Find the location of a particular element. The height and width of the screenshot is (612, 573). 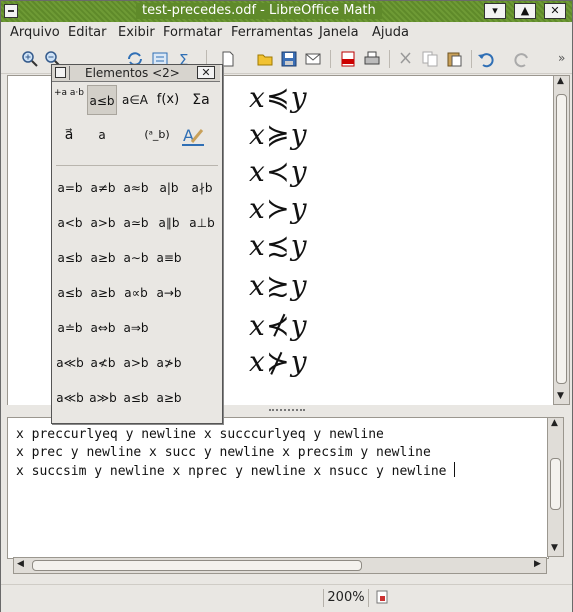

undo-icon is located at coordinates (486, 59).